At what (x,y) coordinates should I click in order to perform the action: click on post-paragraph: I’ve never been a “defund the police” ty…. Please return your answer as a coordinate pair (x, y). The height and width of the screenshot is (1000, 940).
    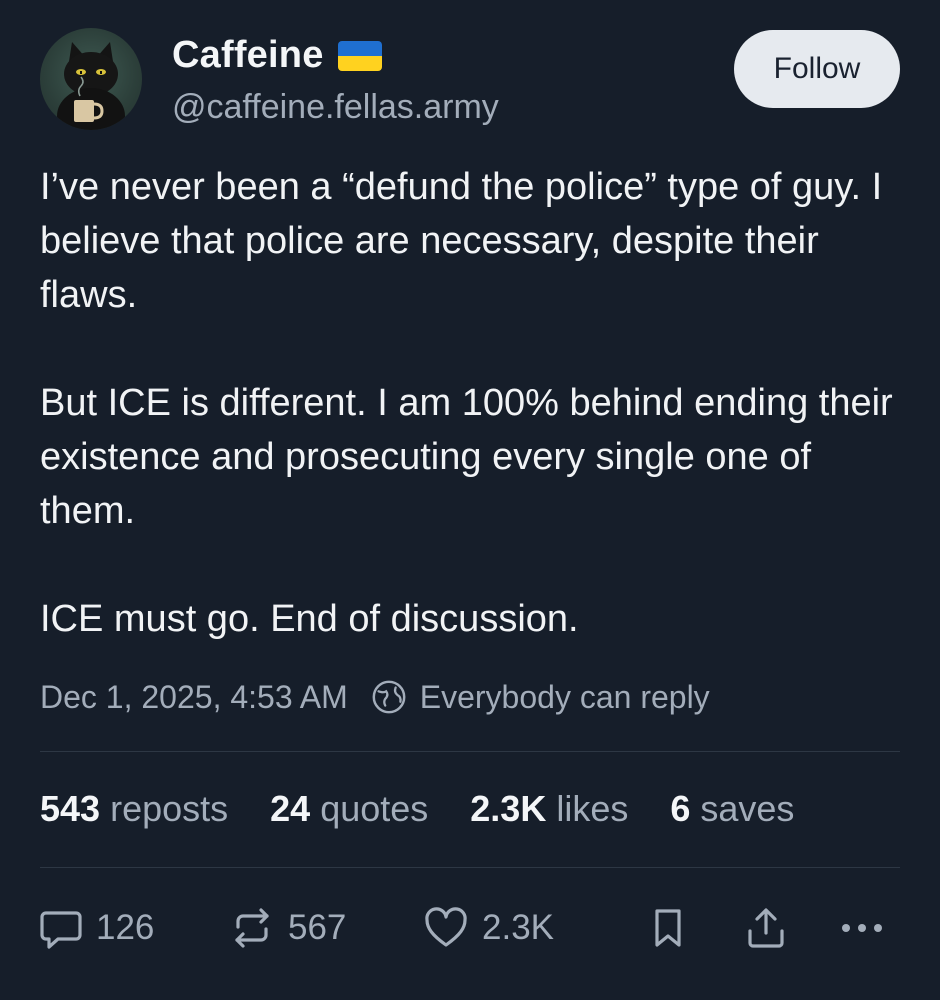
    Looking at the image, I should click on (461, 241).